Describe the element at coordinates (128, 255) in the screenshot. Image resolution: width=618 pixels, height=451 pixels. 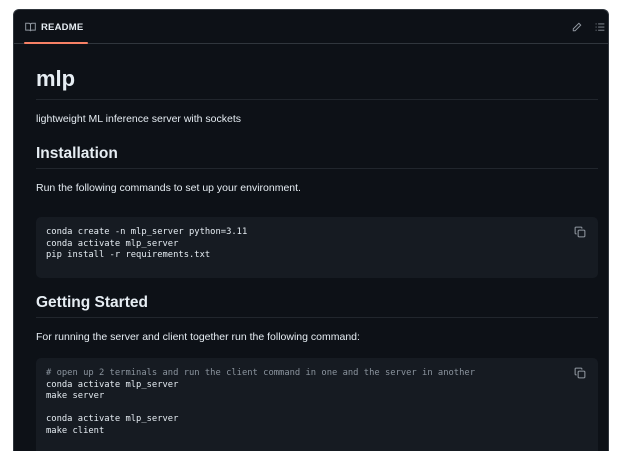
I see `code-line: pip install -r requirements.txt` at that location.